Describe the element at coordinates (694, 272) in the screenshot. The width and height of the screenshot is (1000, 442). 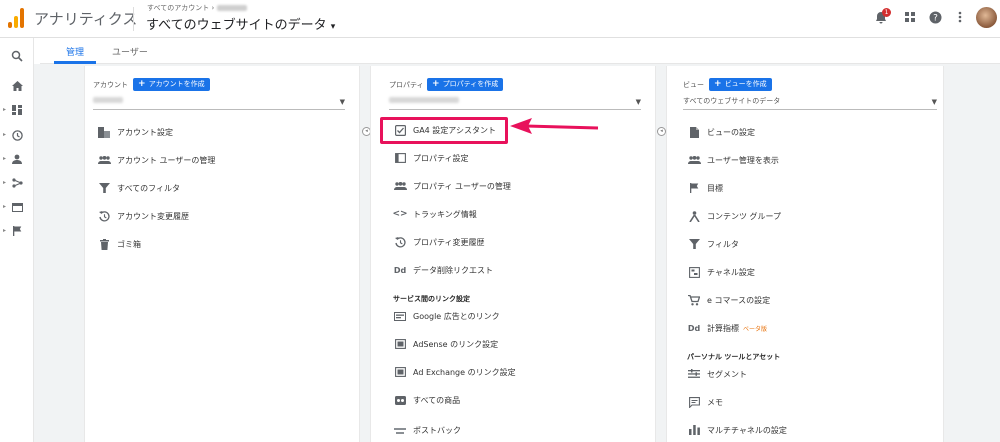
I see `channel-icon` at that location.